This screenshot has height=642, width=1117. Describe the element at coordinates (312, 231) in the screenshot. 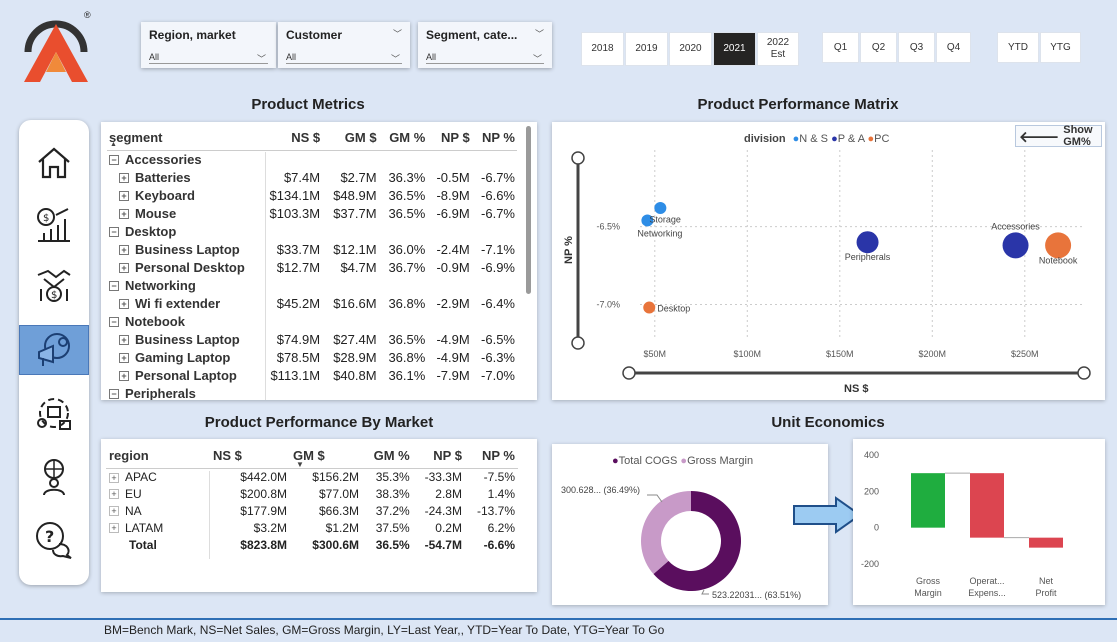

I see `category-row: − Desktop` at that location.